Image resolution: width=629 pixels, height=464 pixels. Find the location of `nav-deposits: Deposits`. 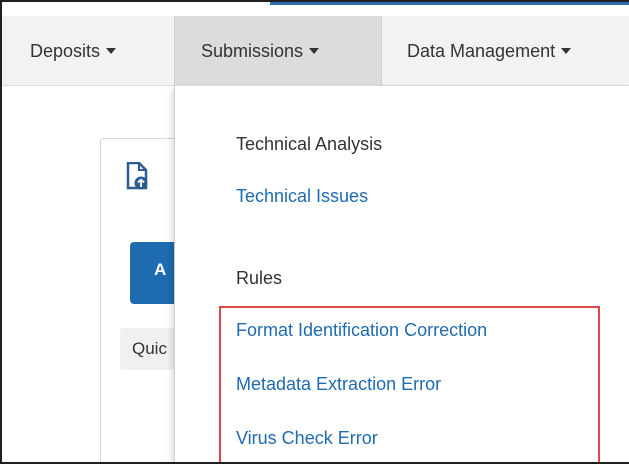

nav-deposits: Deposits is located at coordinates (73, 51).